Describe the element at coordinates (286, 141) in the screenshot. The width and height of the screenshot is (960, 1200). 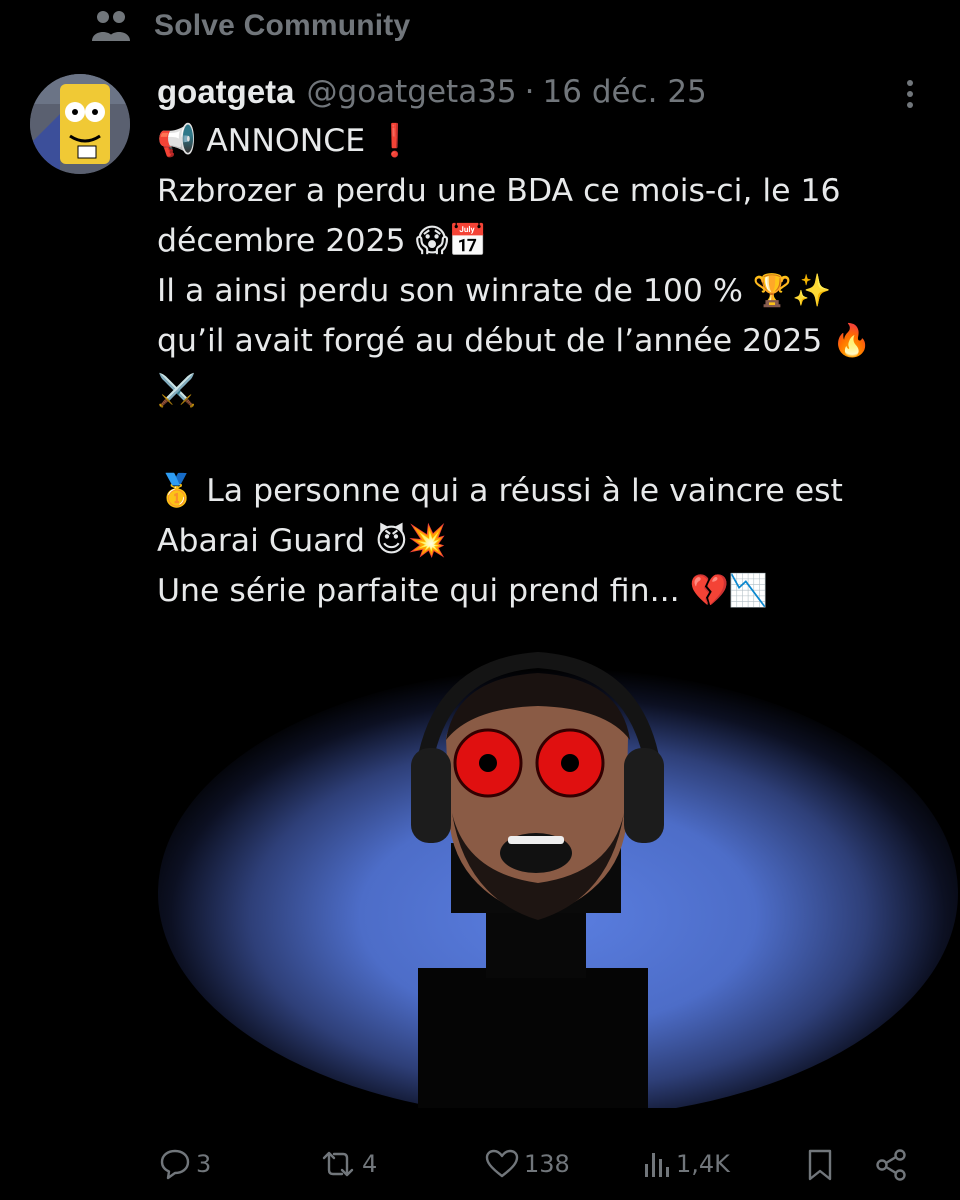
I see `tweet-line: 📢 ANNONCE ❗` at that location.